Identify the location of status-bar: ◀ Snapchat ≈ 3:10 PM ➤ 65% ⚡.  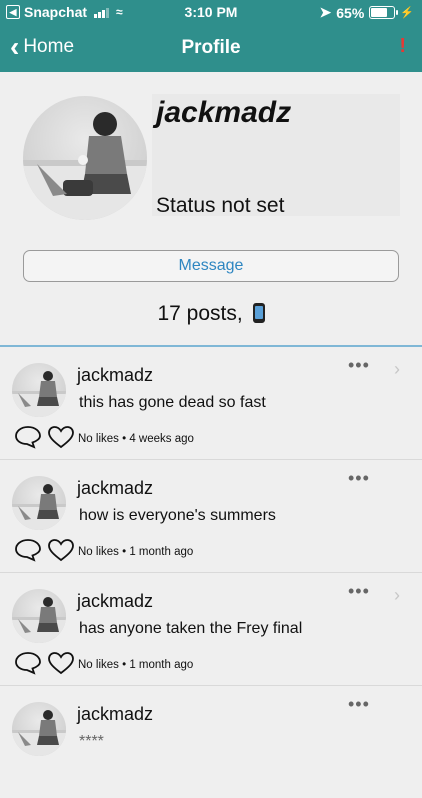
(211, 12).